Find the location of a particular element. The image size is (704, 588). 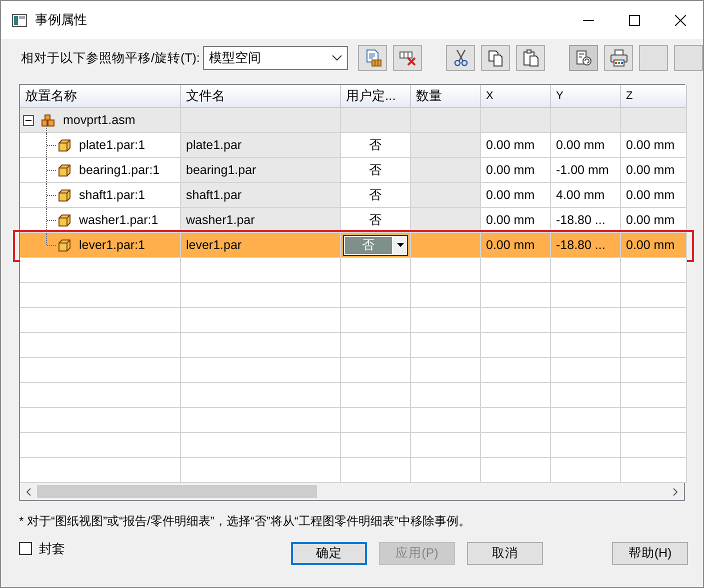

scissors-icon is located at coordinates (461, 58).